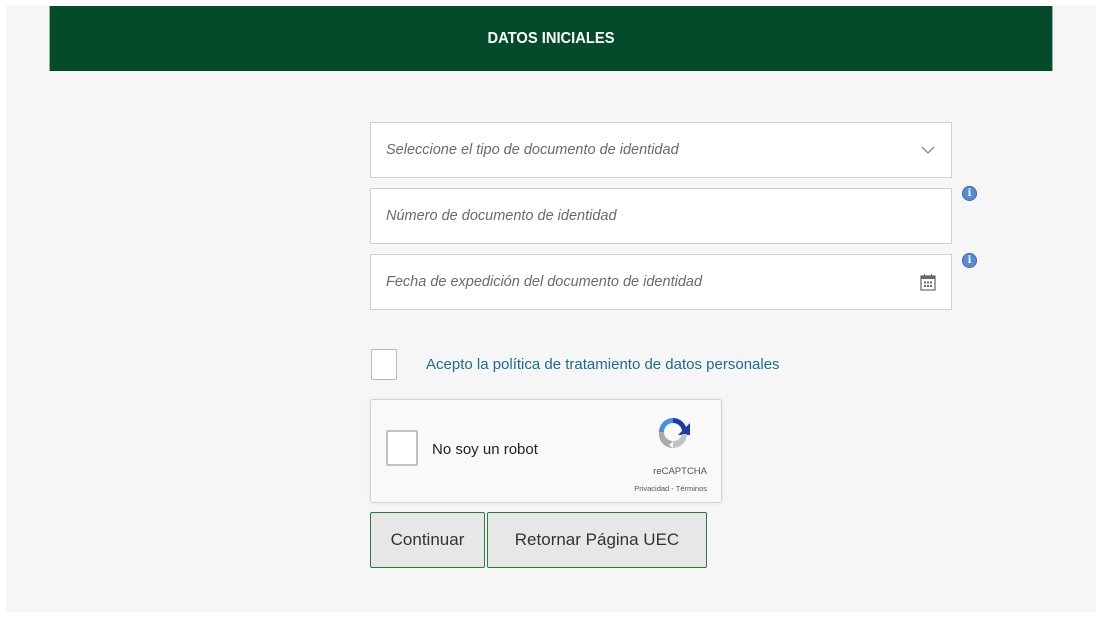 This screenshot has width=1102, height=618. I want to click on policy-checkbox, so click(384, 364).